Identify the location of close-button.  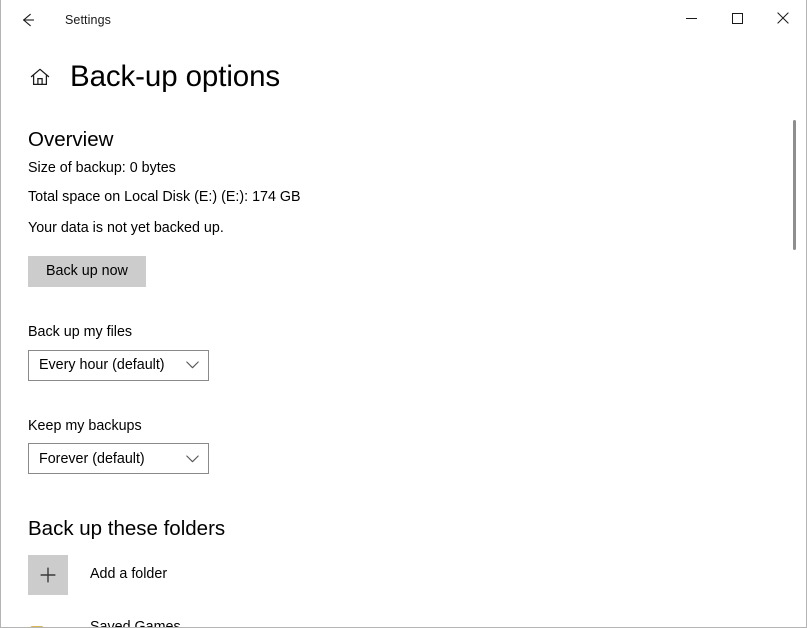
(783, 18).